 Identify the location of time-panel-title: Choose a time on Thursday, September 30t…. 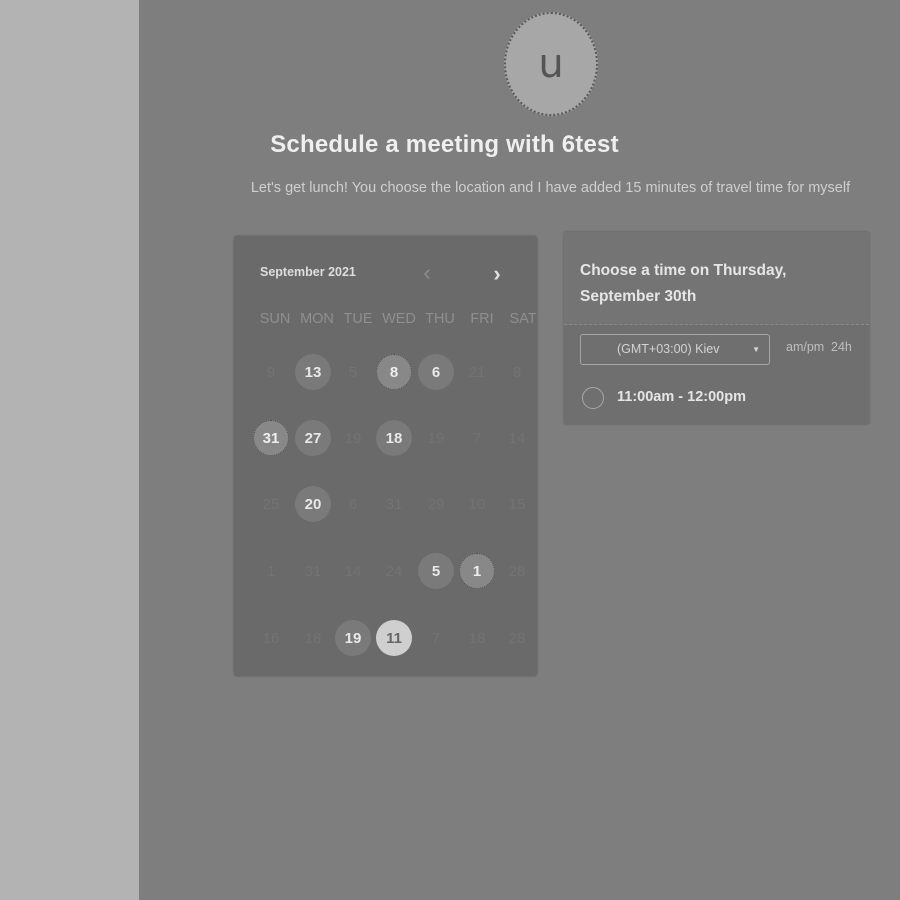
(683, 283).